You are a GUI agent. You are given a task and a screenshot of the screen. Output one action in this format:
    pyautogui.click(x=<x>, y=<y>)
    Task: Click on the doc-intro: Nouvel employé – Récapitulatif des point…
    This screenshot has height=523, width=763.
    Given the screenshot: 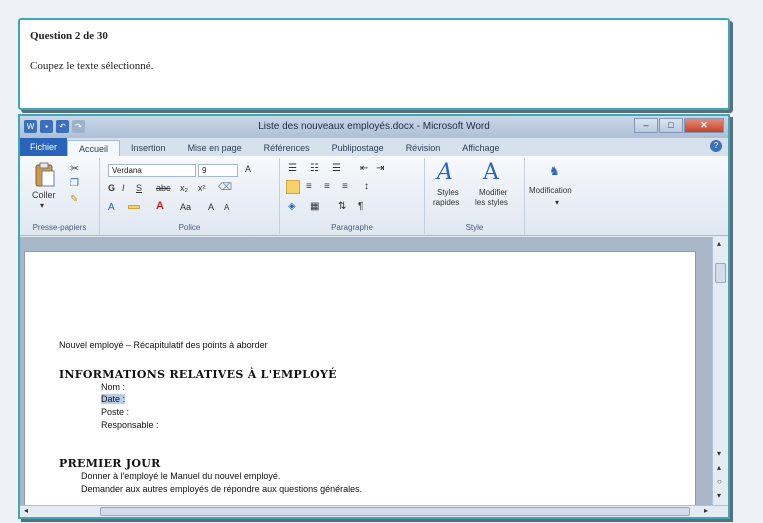 What is the action you would take?
    pyautogui.click(x=163, y=345)
    